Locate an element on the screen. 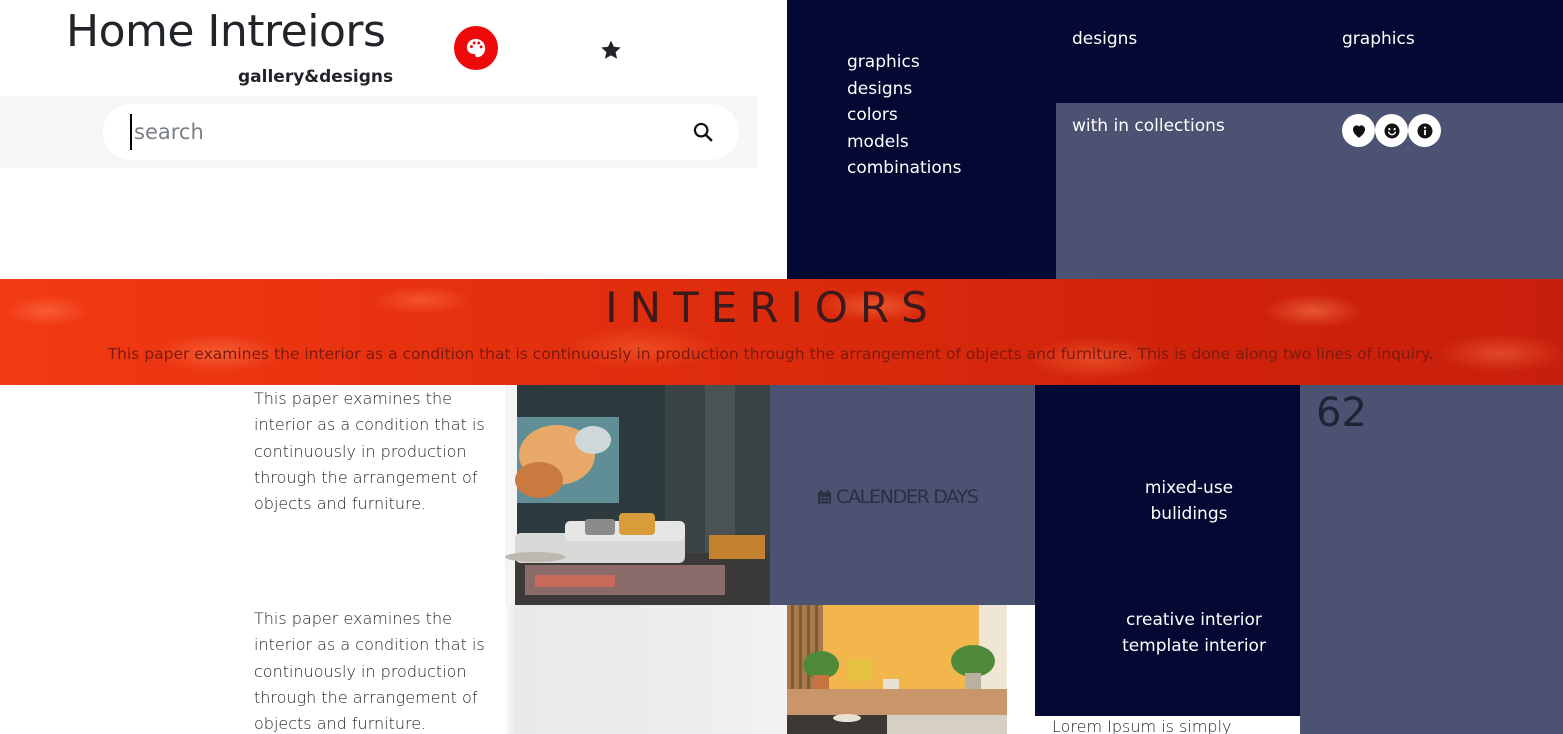 The height and width of the screenshot is (734, 1563). palette-button is located at coordinates (476, 48).